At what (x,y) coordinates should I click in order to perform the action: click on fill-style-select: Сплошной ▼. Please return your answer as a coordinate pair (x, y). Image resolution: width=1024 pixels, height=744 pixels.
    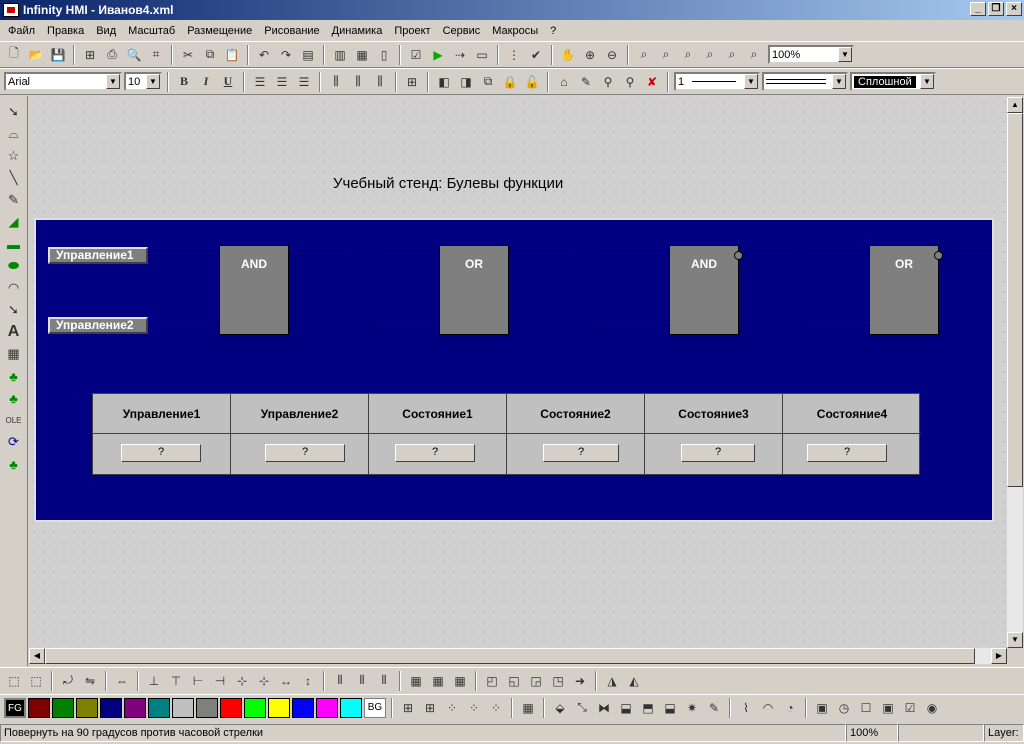
    Looking at the image, I should click on (893, 81).